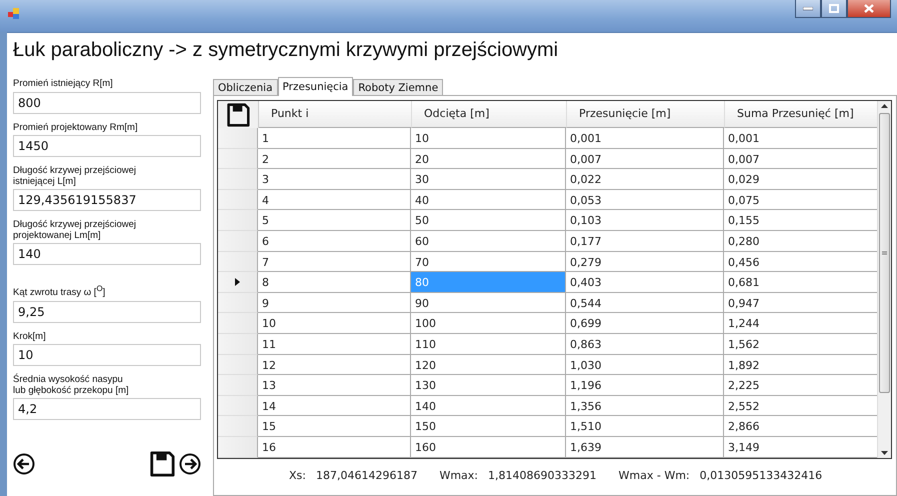 Image resolution: width=897 pixels, height=496 pixels. Describe the element at coordinates (488, 344) in the screenshot. I see `table-cell: 110` at that location.